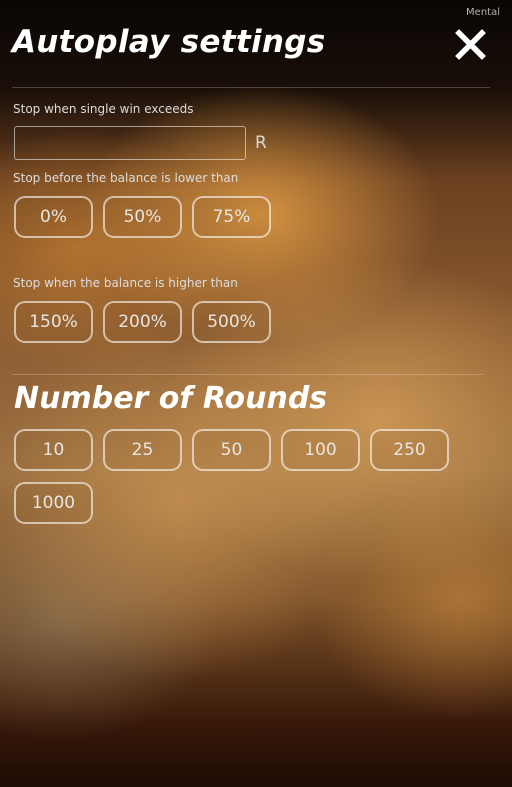 The width and height of the screenshot is (512, 787). Describe the element at coordinates (483, 12) in the screenshot. I see `brand-label: Mental` at that location.